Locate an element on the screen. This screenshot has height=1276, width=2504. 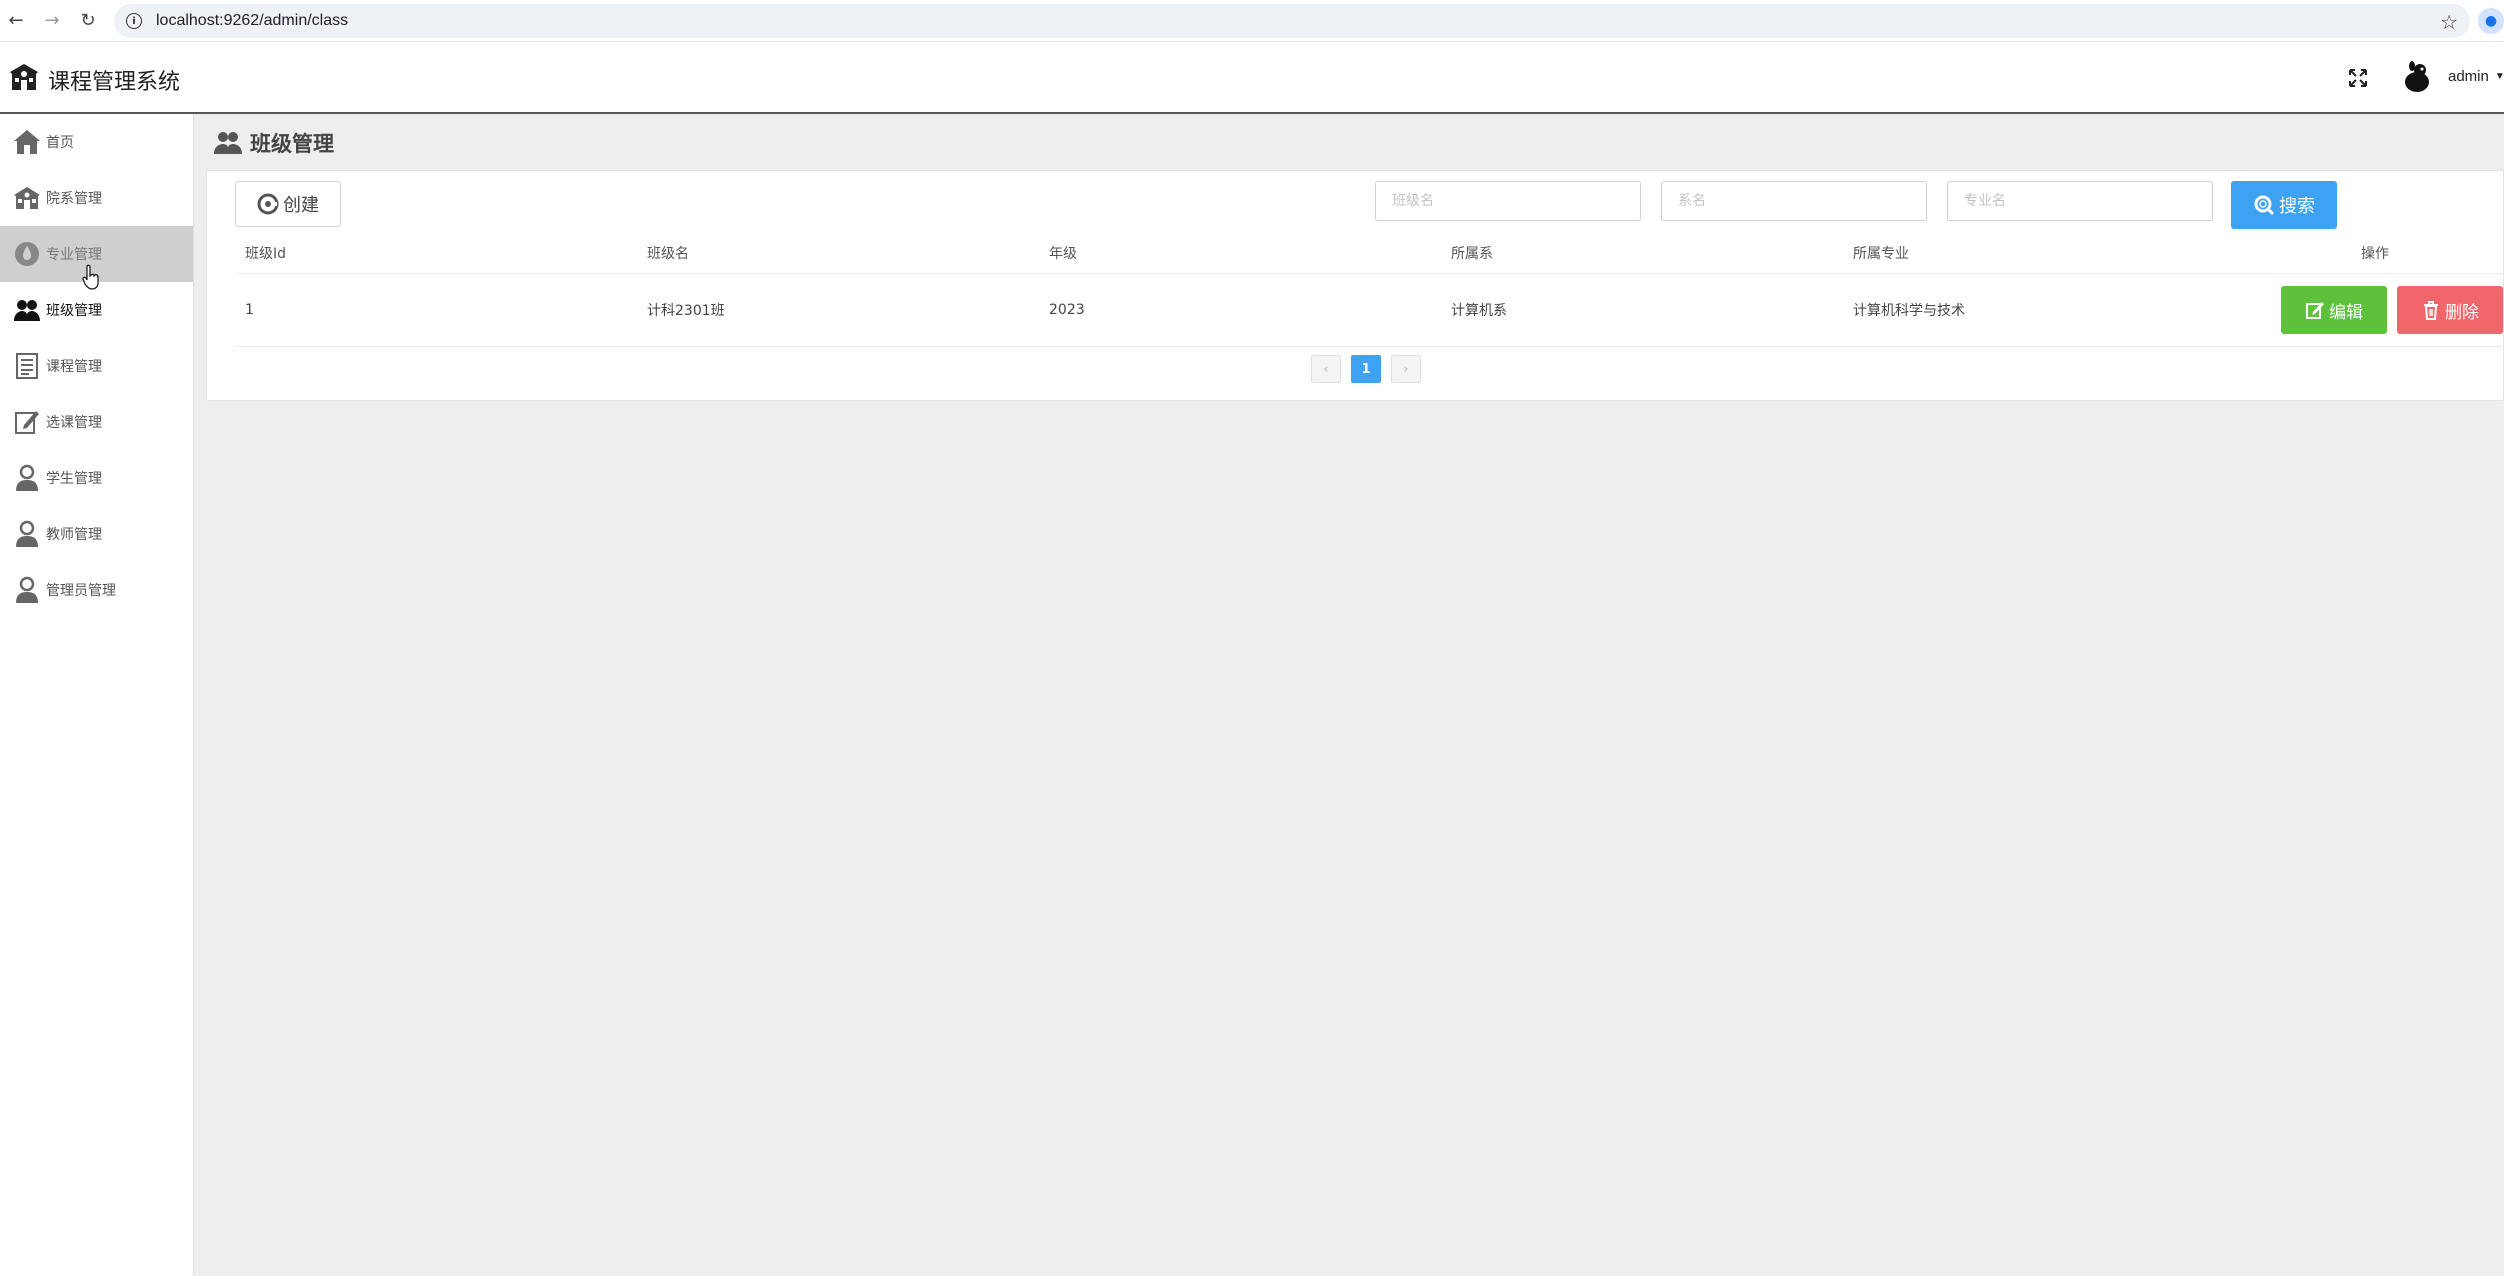
sidebar-item-home: 首页 is located at coordinates (96, 142).